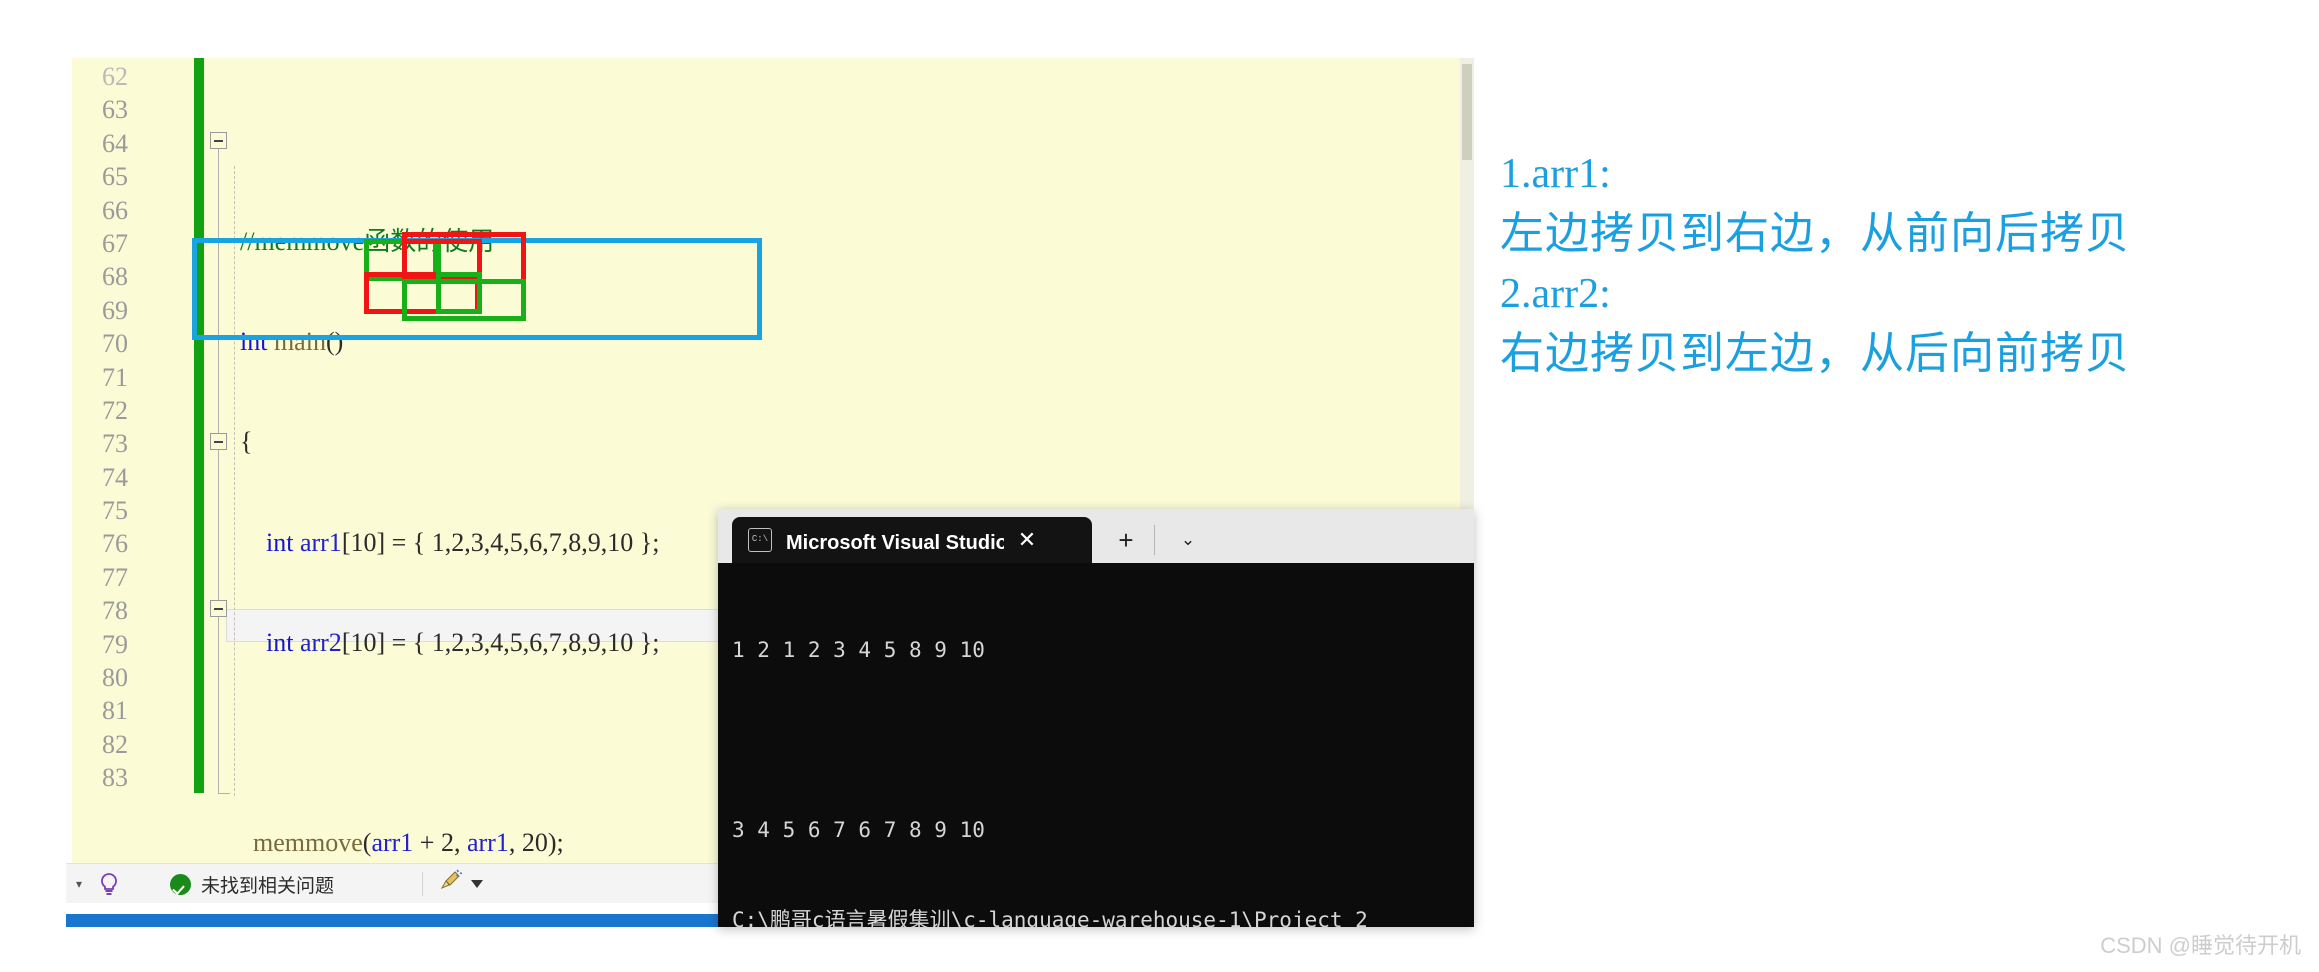 The height and width of the screenshot is (972, 2319). I want to click on code-folding-column, so click(224, 460).